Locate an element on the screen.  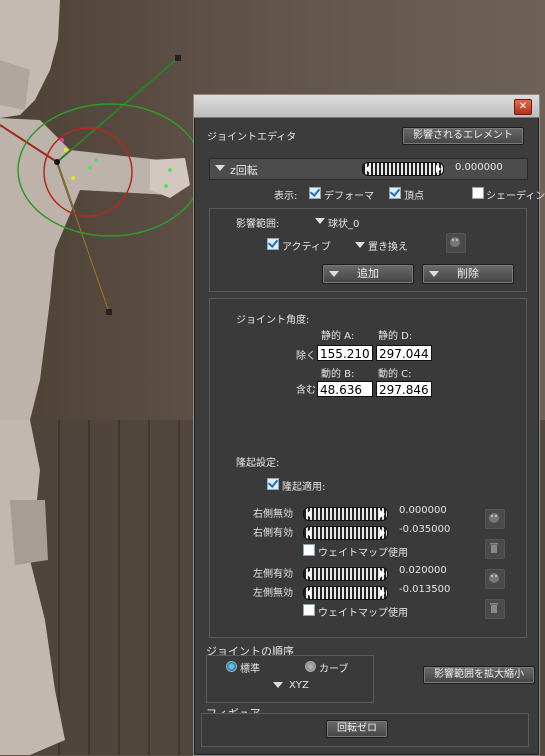
shading-label: シェーディン is located at coordinates (515, 196).